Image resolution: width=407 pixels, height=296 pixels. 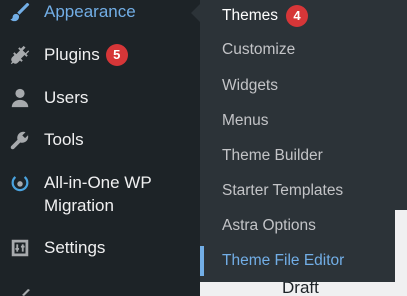 I want to click on user-icon, so click(x=20, y=98).